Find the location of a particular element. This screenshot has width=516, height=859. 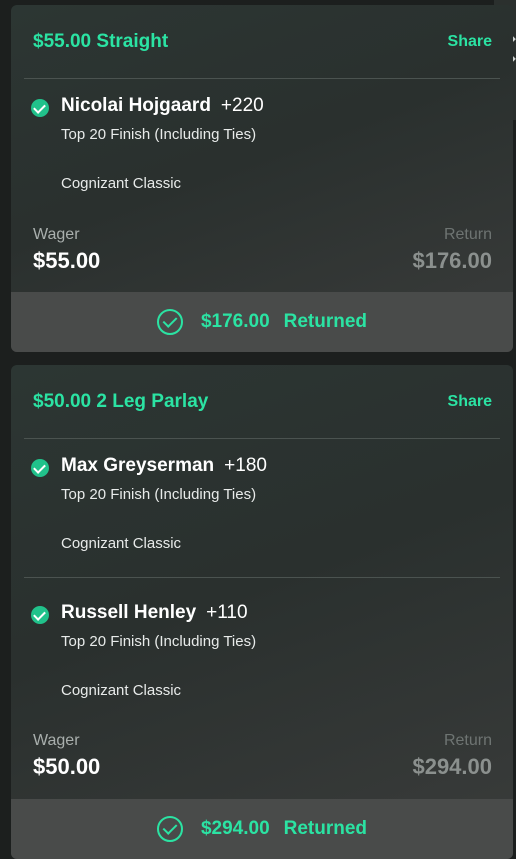

leg-player: Max Greyserman +180 is located at coordinates (164, 466).